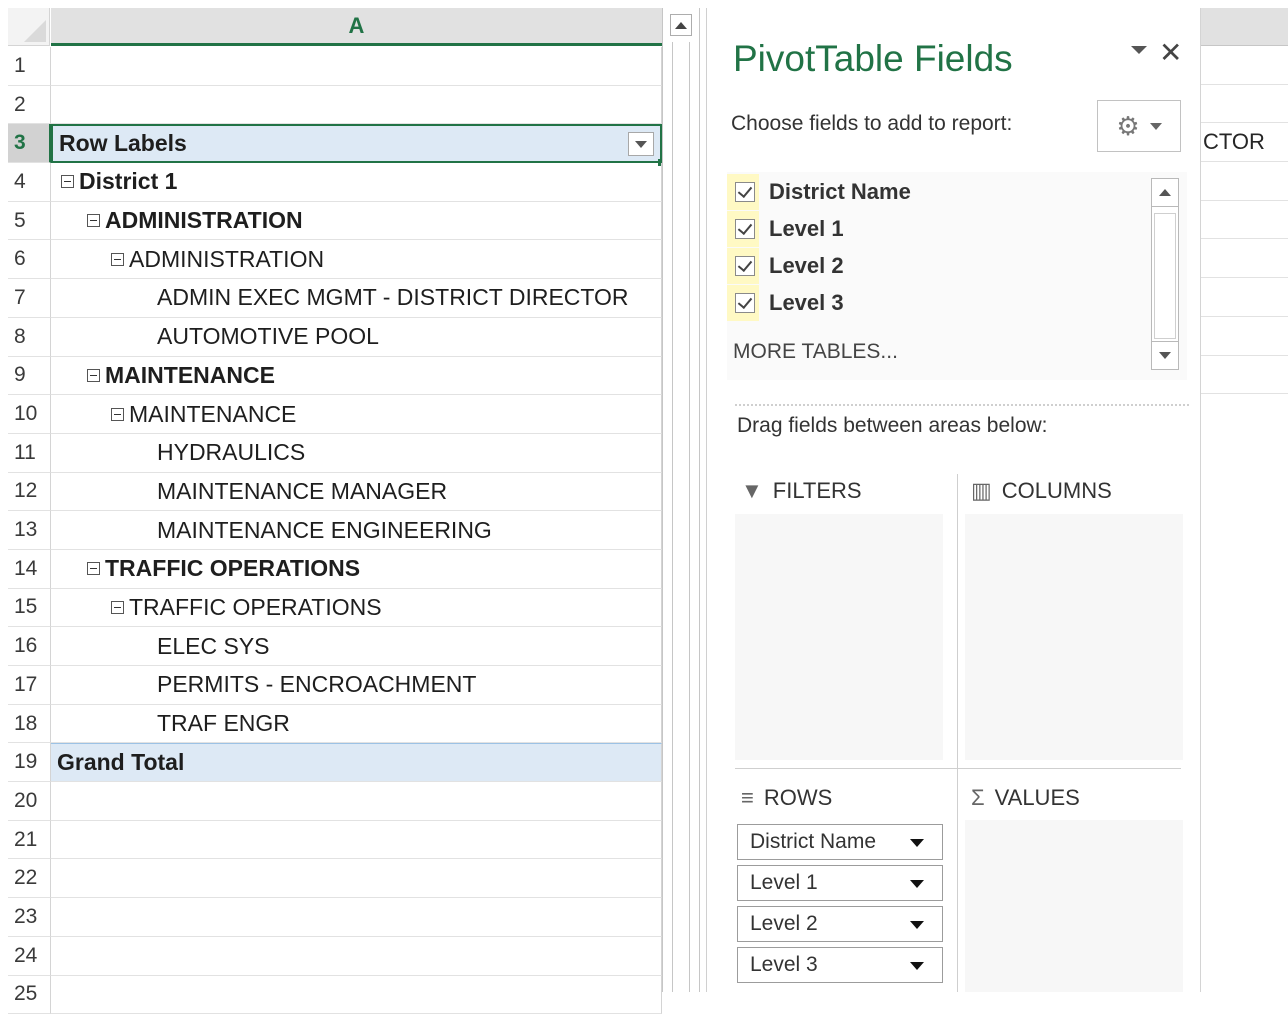 The height and width of the screenshot is (1014, 1288). What do you see at coordinates (29, 182) in the screenshot?
I see `row-header: 4` at bounding box center [29, 182].